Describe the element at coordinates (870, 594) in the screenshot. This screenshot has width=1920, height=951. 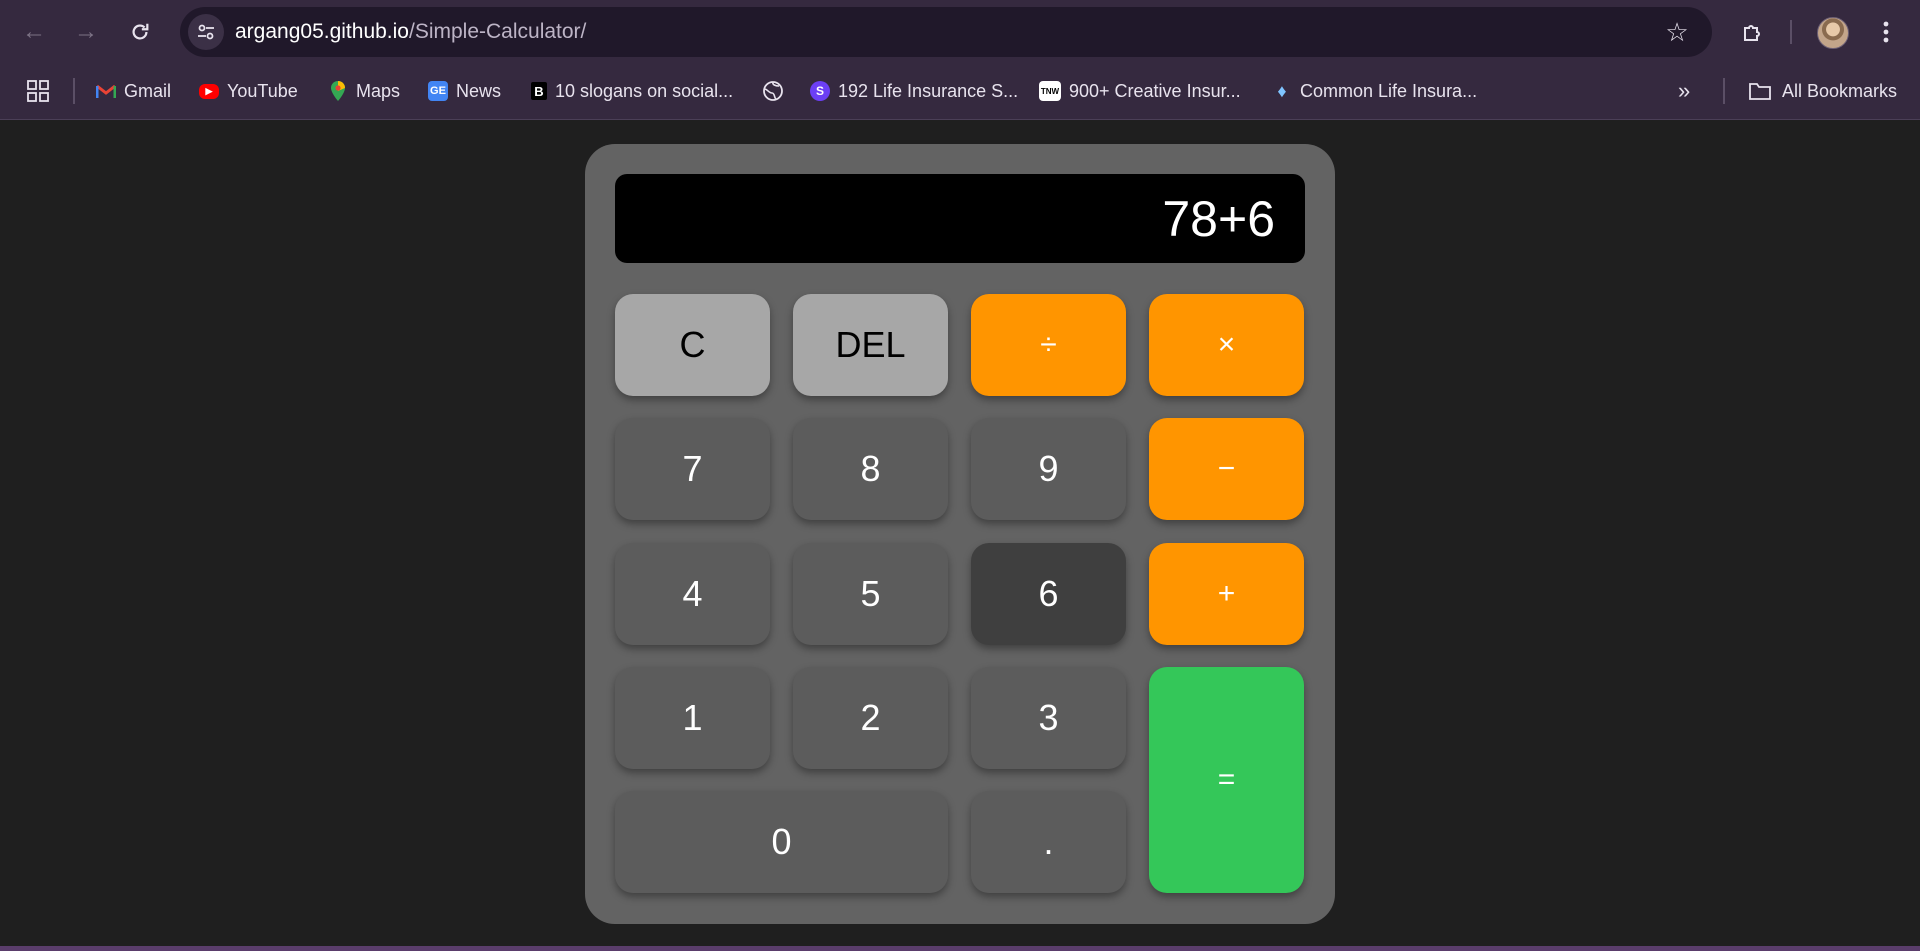
I see `digit-5-button: 5` at that location.